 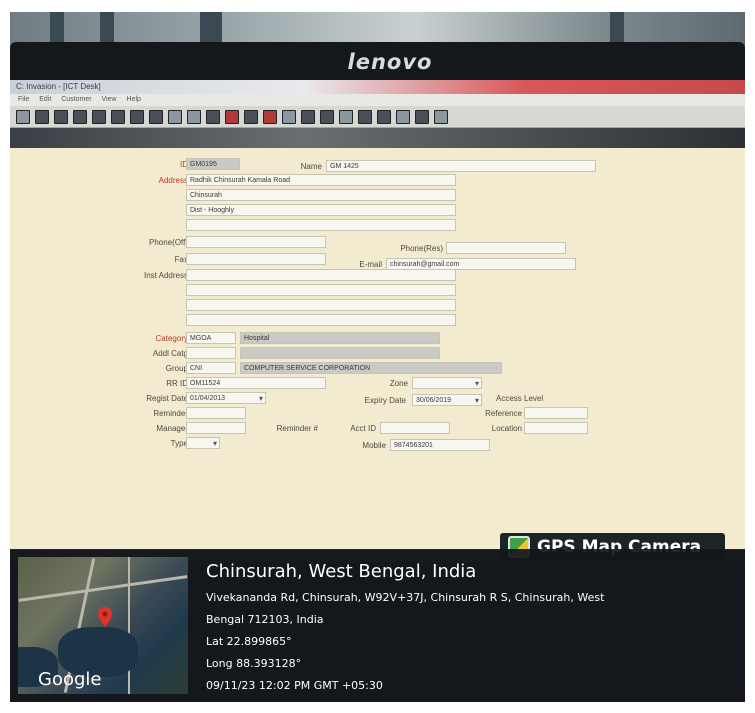 What do you see at coordinates (134, 99) in the screenshot?
I see `menu-help: Help` at bounding box center [134, 99].